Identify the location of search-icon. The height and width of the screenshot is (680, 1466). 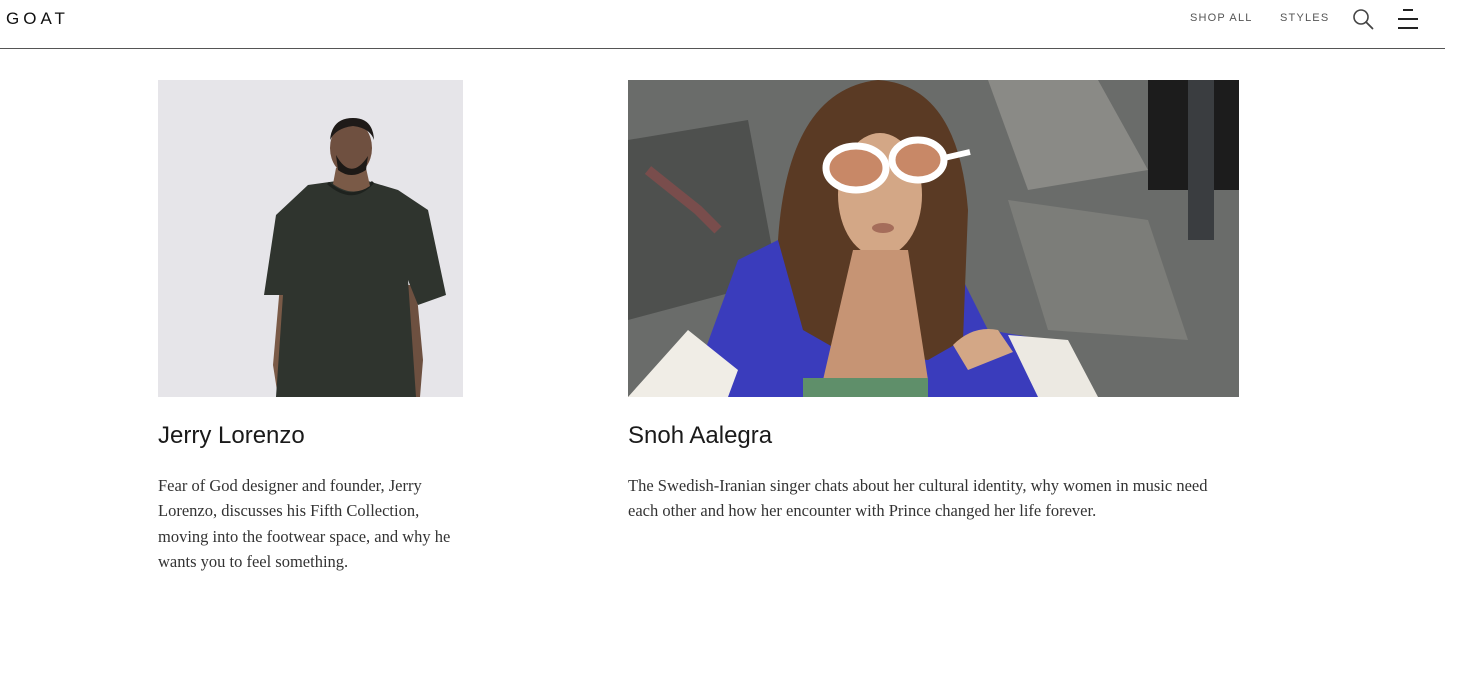
(1363, 19).